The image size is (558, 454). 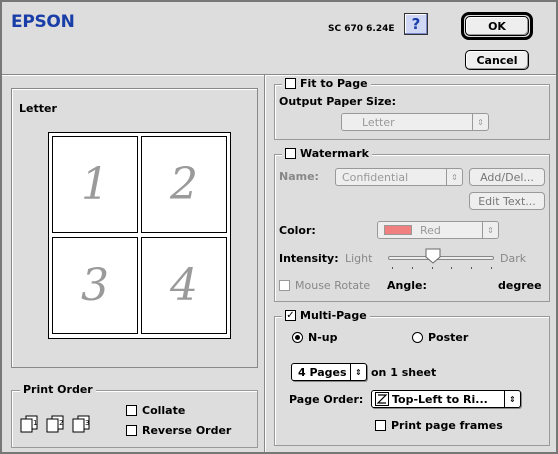 I want to click on print-page-frames-checkbox, so click(x=380, y=425).